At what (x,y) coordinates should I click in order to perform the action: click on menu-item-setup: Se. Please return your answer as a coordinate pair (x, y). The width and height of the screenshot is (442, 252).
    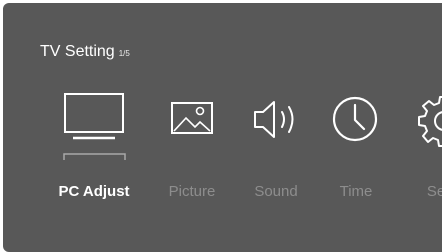
    Looking at the image, I should click on (415, 148).